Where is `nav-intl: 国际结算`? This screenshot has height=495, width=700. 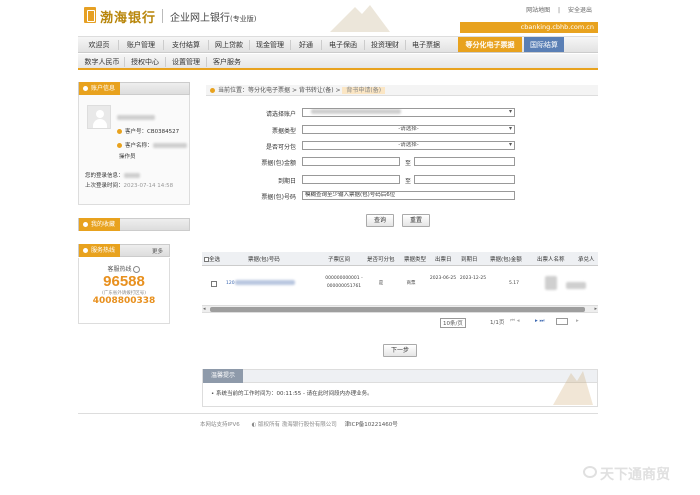
nav-intl: 国际结算 is located at coordinates (544, 44).